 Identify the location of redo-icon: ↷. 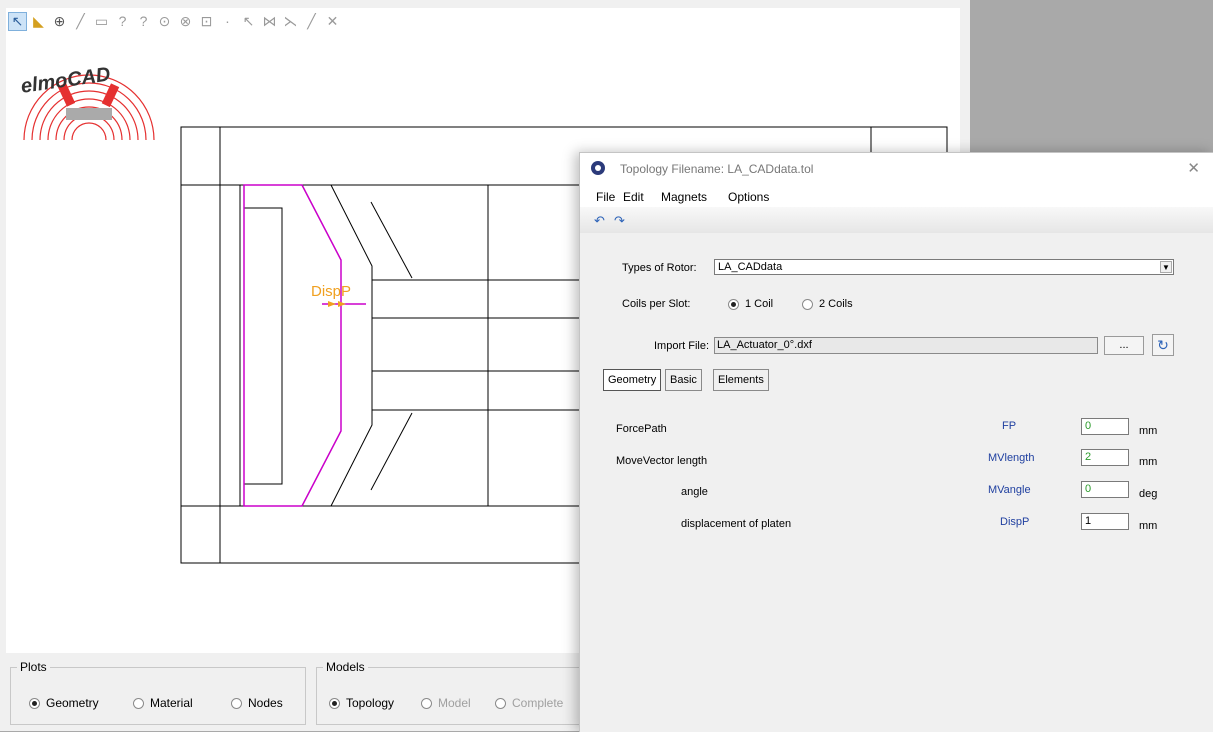
(619, 221).